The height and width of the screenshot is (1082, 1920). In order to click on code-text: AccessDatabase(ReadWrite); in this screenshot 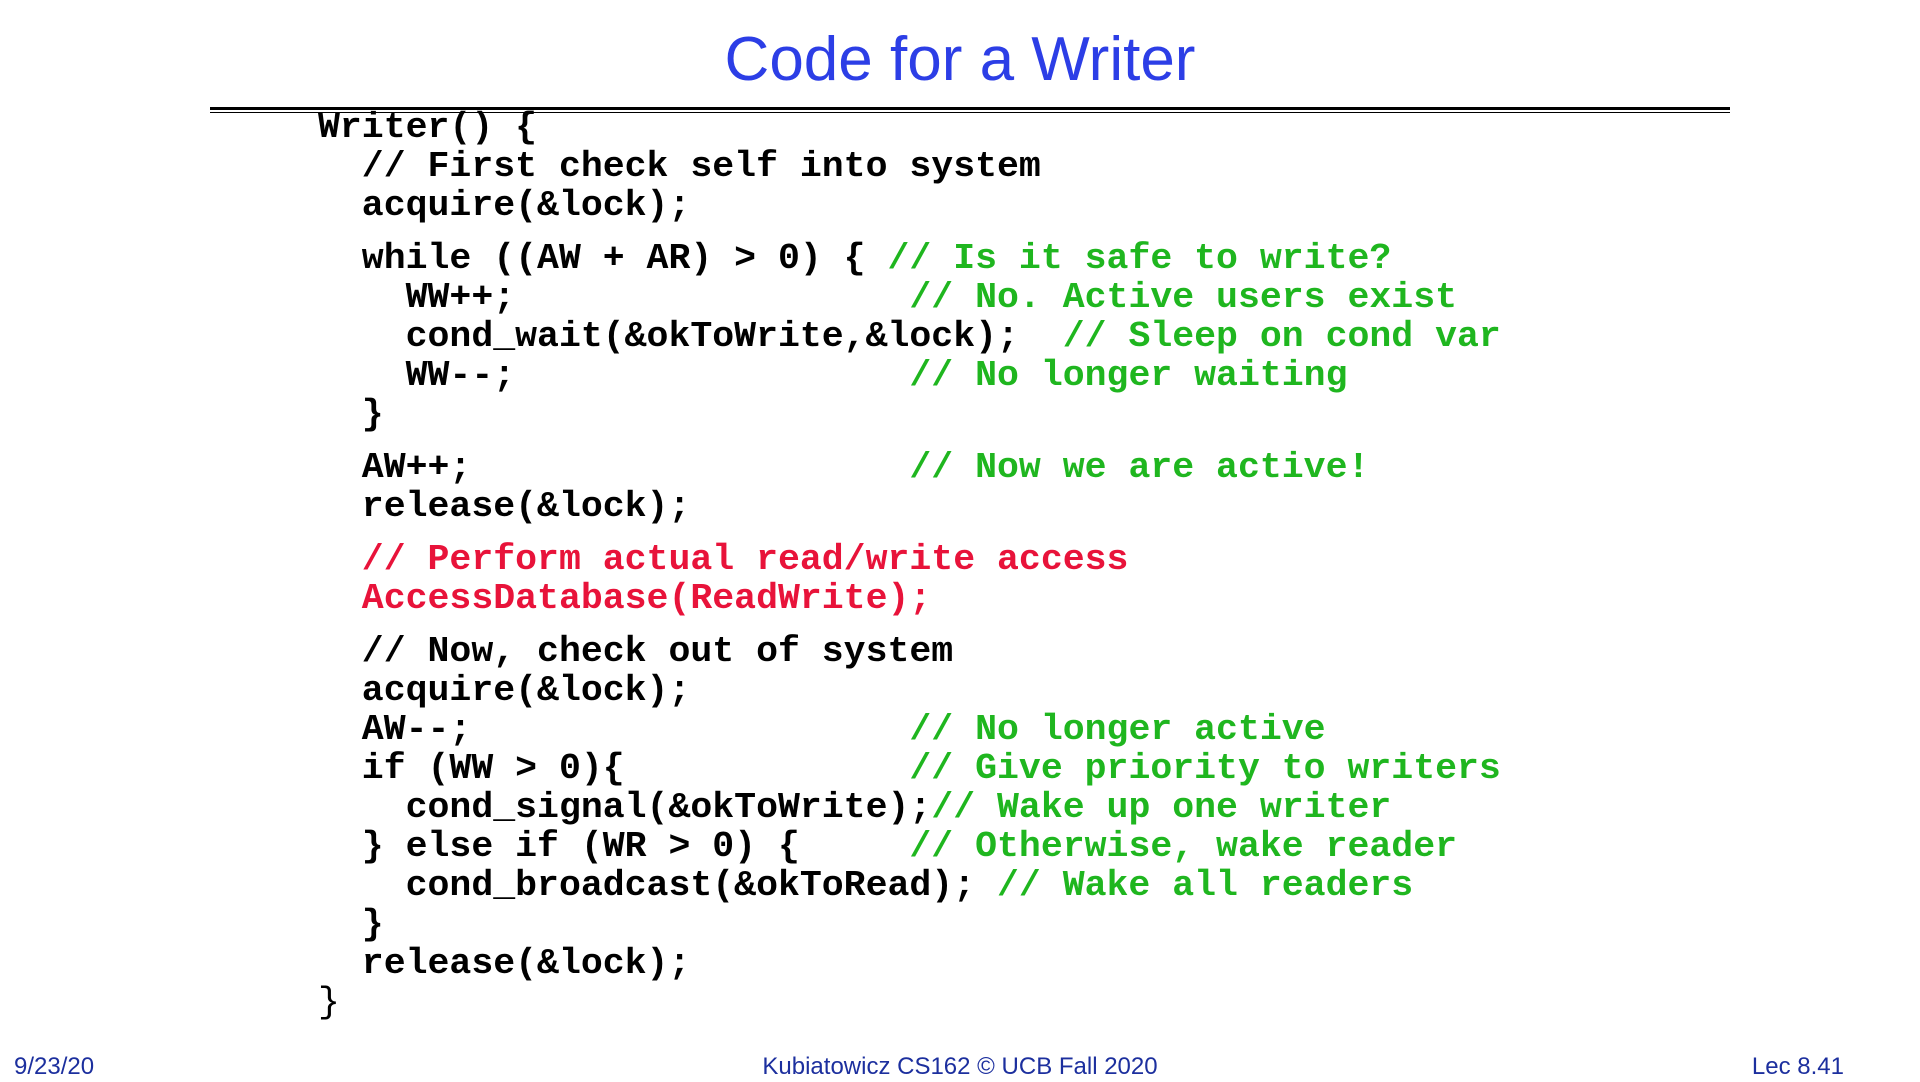, I will do `click(625, 598)`.